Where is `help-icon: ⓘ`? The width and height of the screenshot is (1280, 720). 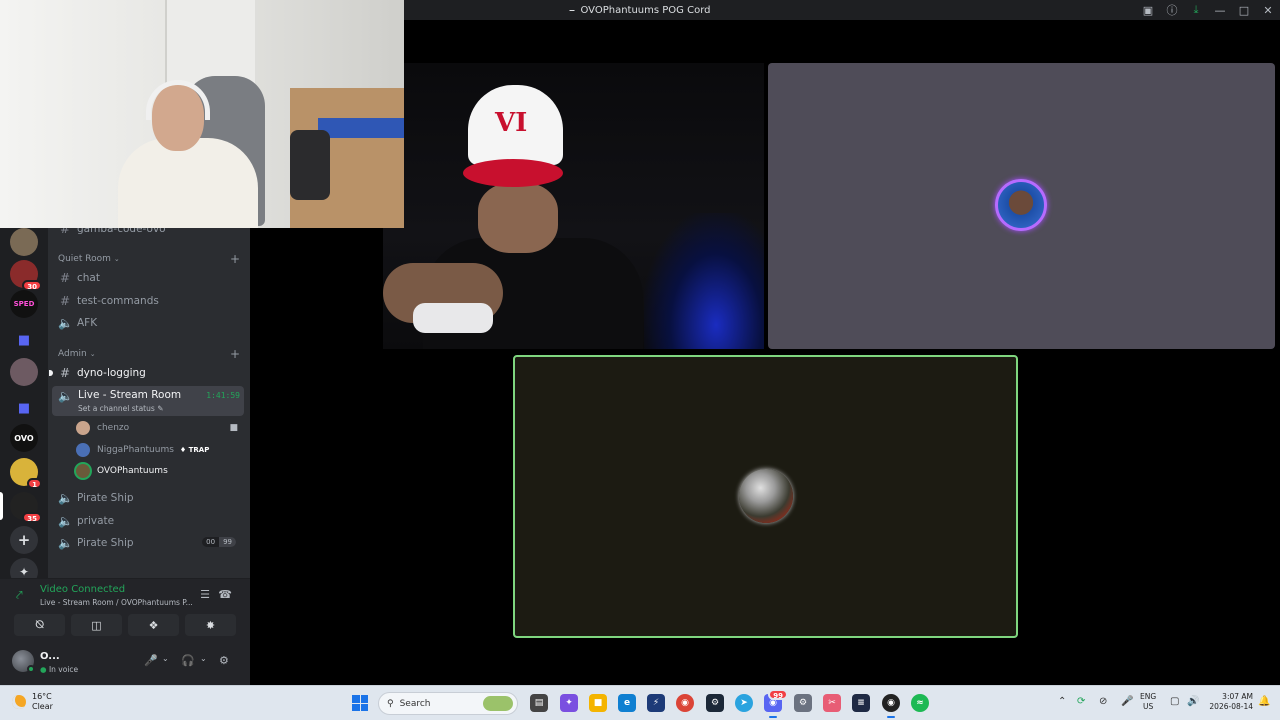
help-icon: ⓘ is located at coordinates (1172, 10).